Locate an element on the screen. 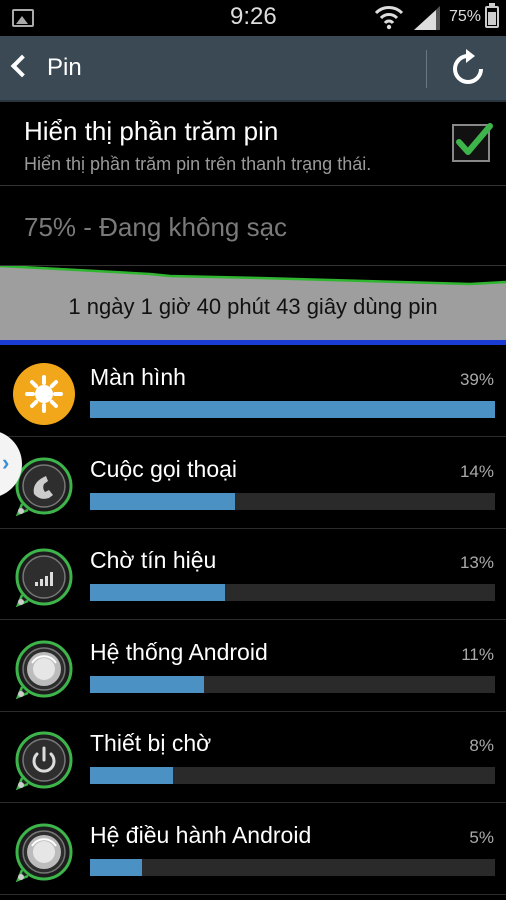 The image size is (506, 900). setting-title: Hiển thị phần trăm pin is located at coordinates (151, 131).